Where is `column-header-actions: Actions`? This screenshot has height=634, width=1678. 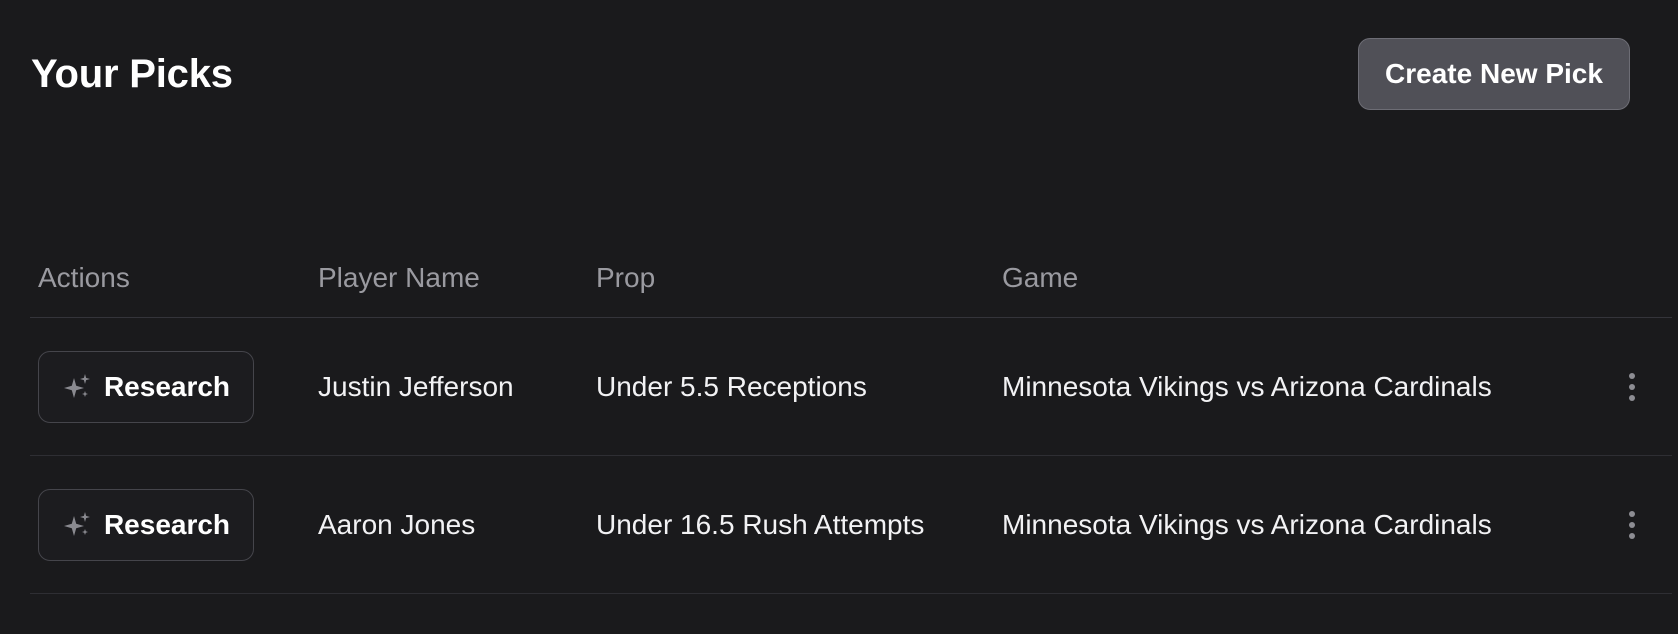
column-header-actions: Actions is located at coordinates (84, 277).